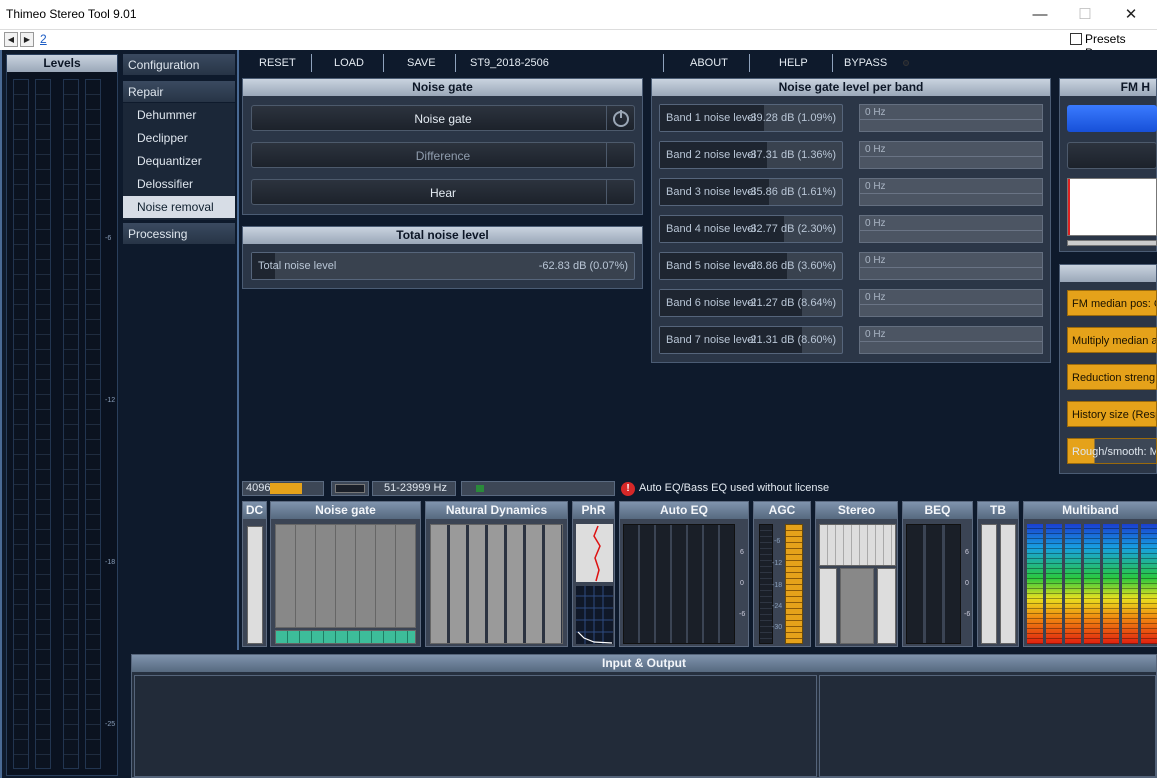  What do you see at coordinates (179, 184) in the screenshot?
I see `sidebar-item-delossifier: Delossifier` at bounding box center [179, 184].